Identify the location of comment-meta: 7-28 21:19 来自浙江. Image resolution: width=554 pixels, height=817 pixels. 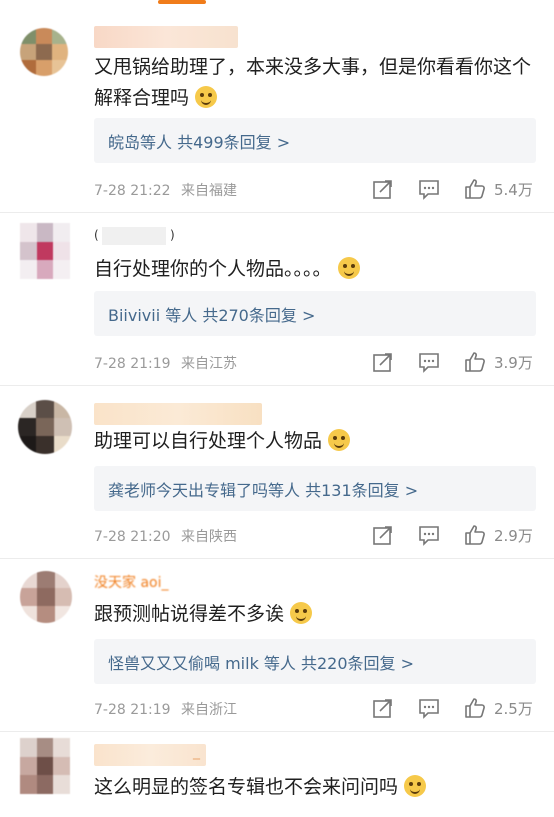
(165, 709).